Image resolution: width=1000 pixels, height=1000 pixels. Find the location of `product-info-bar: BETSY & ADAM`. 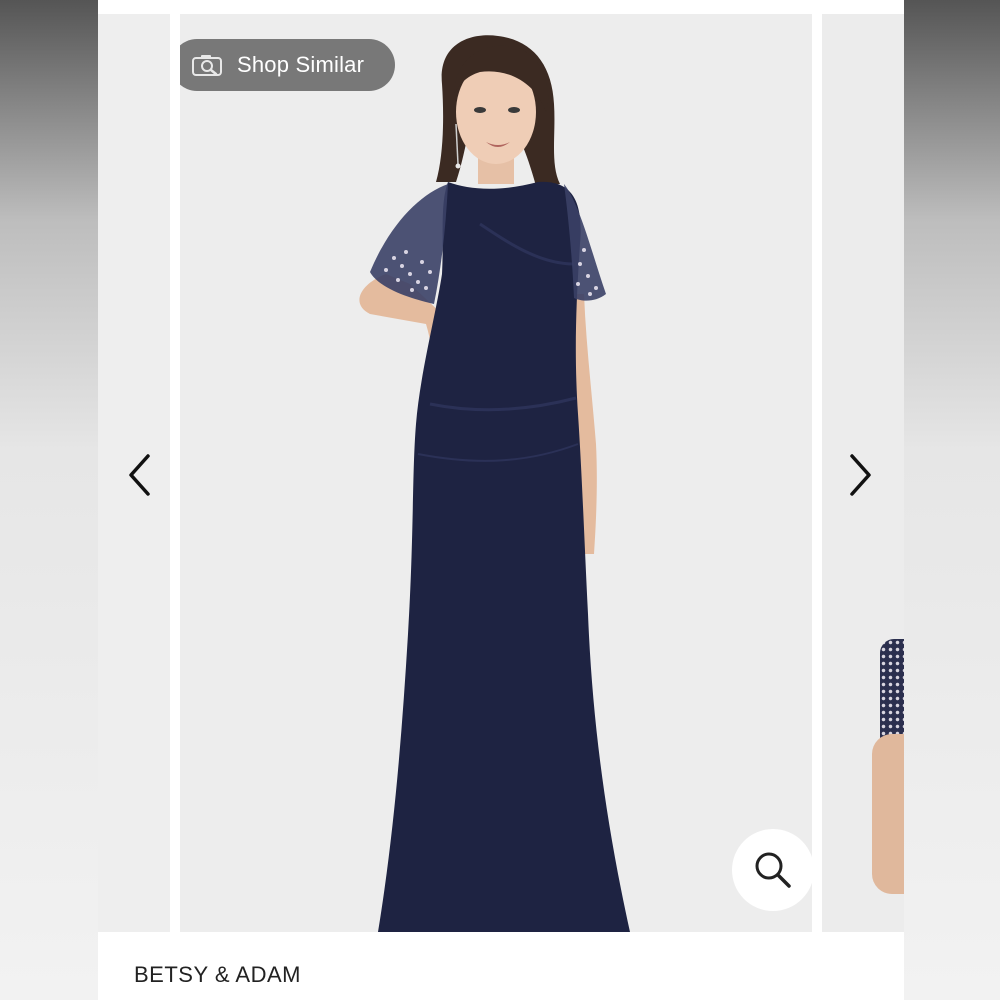

product-info-bar: BETSY & ADAM is located at coordinates (501, 966).